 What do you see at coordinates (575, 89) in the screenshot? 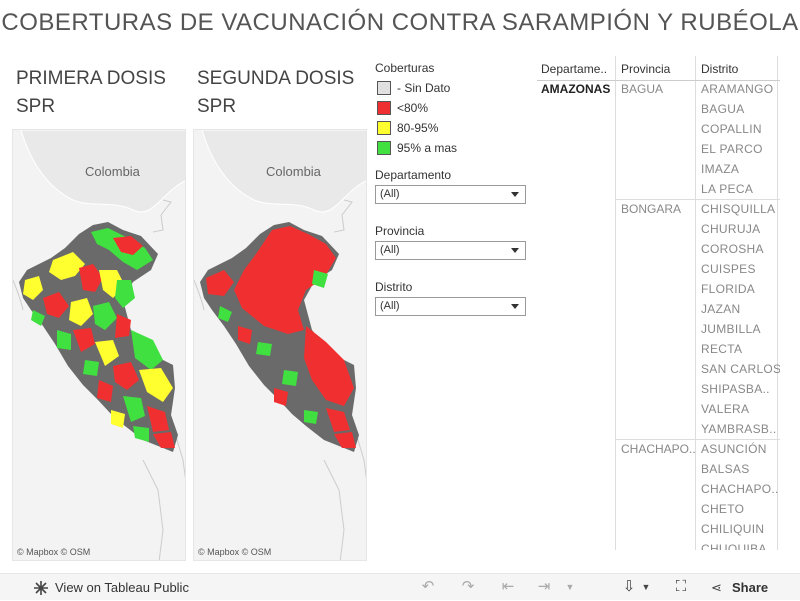
I see `cell-departamento: AMAZONAS` at bounding box center [575, 89].